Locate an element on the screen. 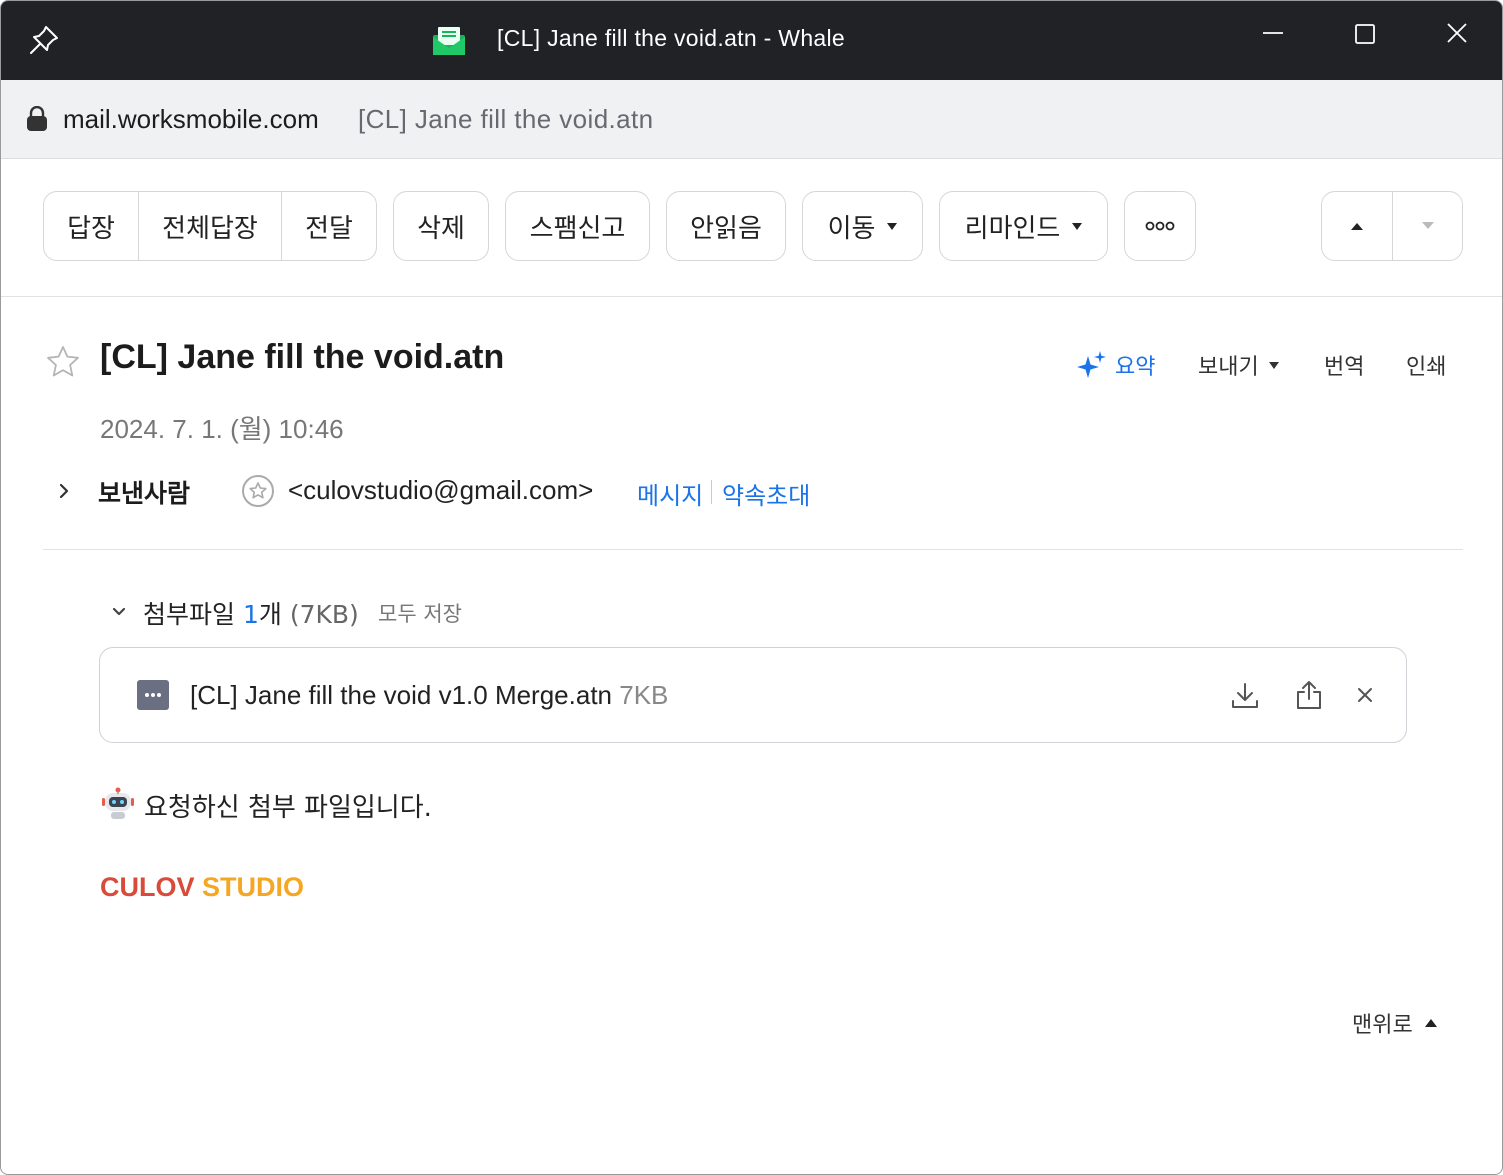  attachments-total-size: (7KB) is located at coordinates (320, 614).